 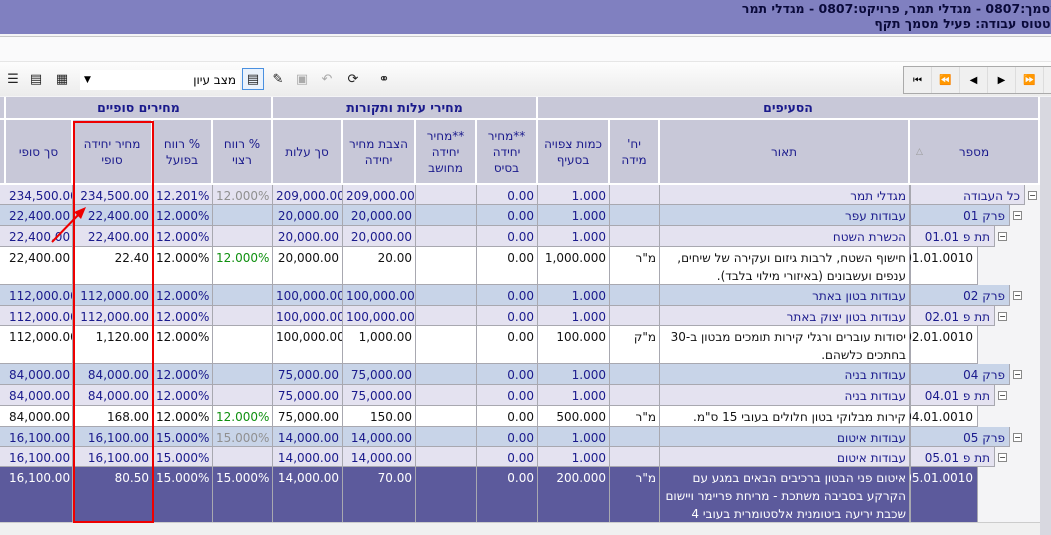 What do you see at coordinates (253, 79) in the screenshot?
I see `document-icon: ▤` at bounding box center [253, 79].